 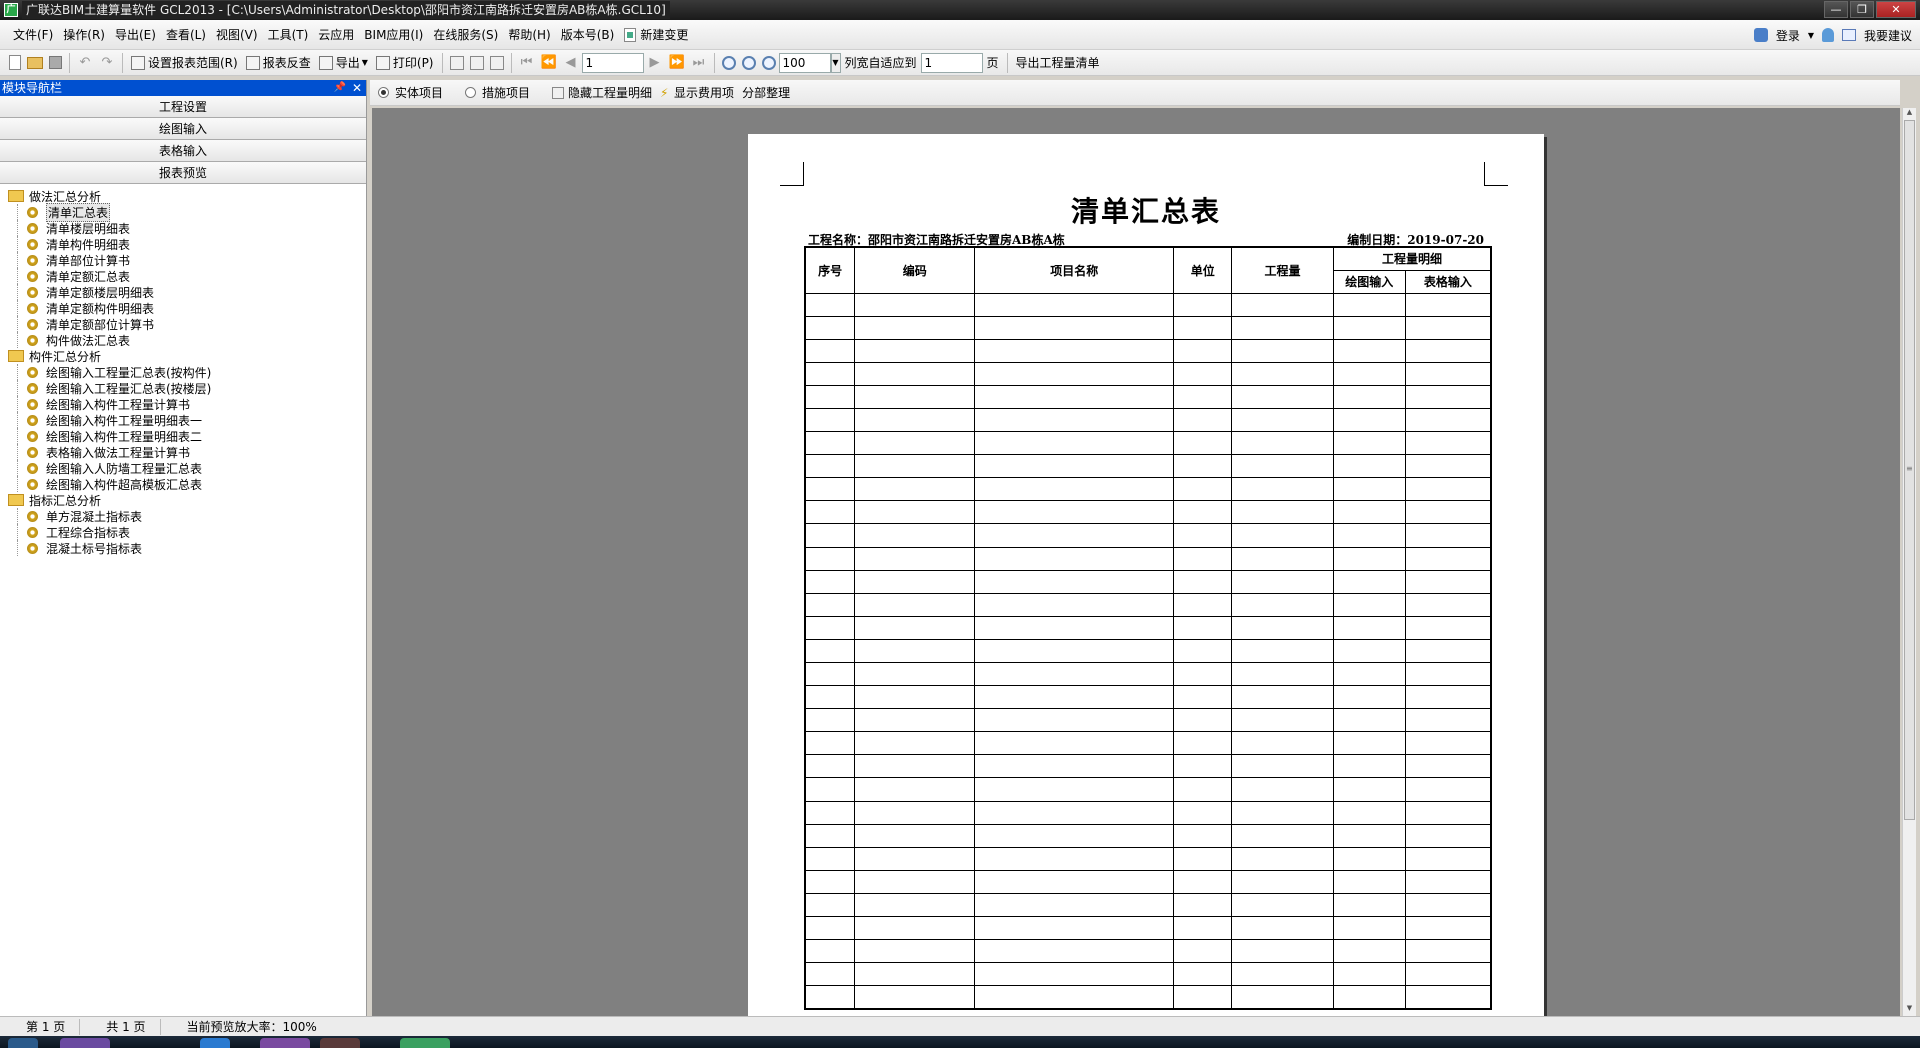 I want to click on tree-item: 清单定额汇总表, so click(x=183, y=276).